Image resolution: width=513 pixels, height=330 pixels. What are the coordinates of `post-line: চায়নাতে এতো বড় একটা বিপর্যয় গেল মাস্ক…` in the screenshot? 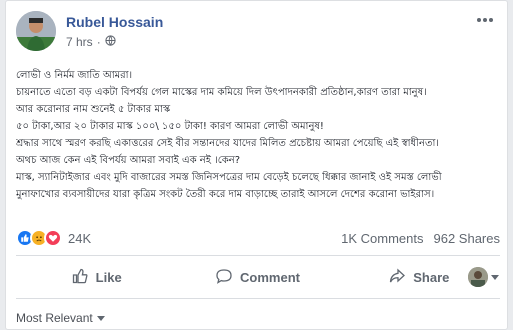 It's located at (221, 92).